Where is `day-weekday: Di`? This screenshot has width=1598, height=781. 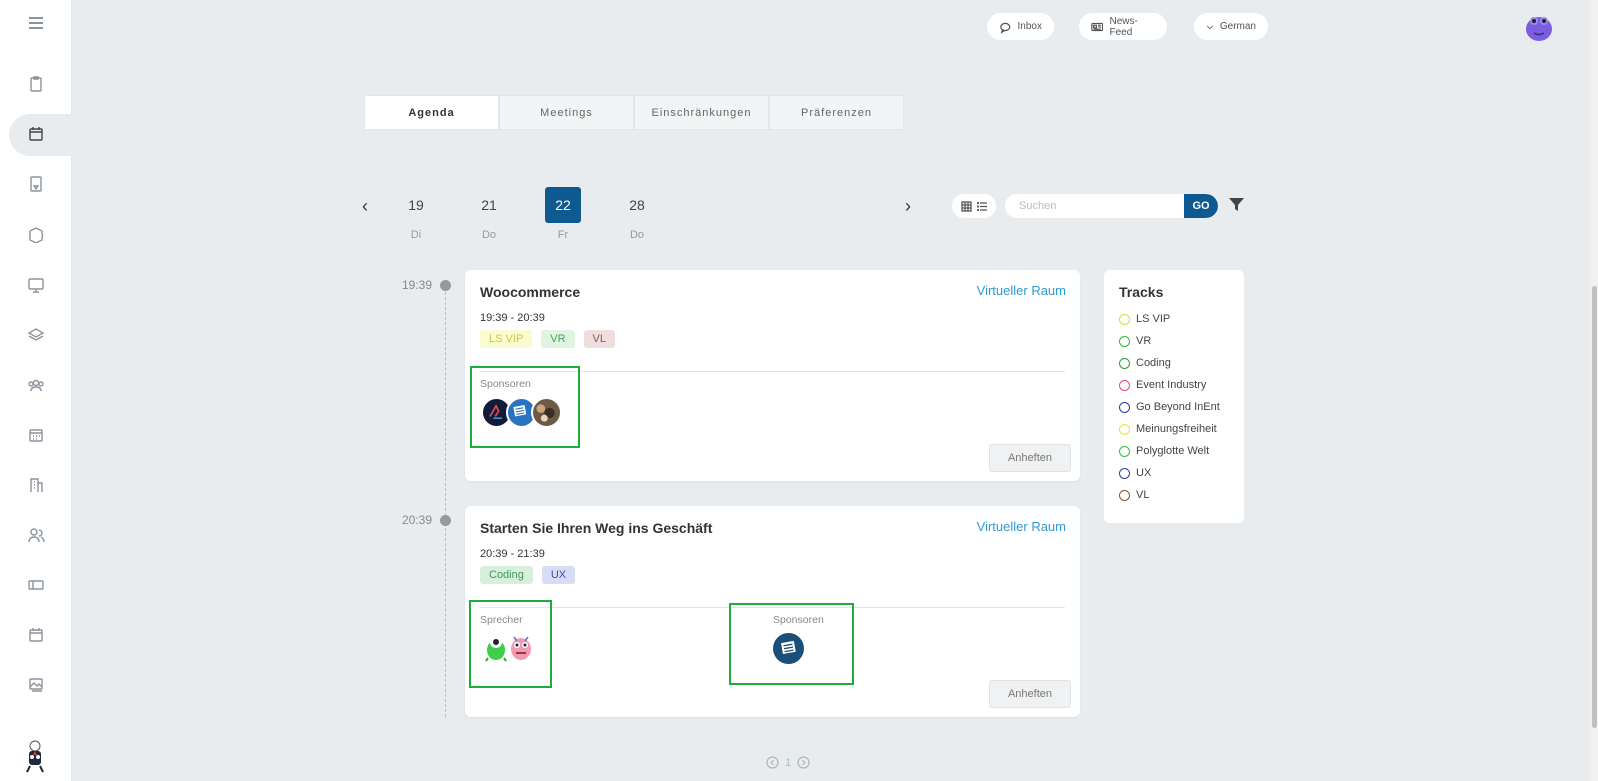 day-weekday: Di is located at coordinates (416, 235).